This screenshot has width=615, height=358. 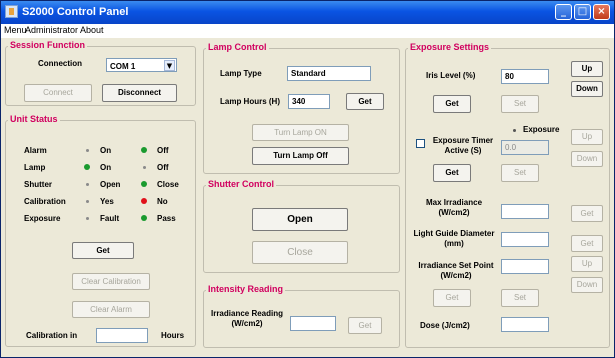 I want to click on exposure-timer-field: 0.0, so click(x=525, y=147).